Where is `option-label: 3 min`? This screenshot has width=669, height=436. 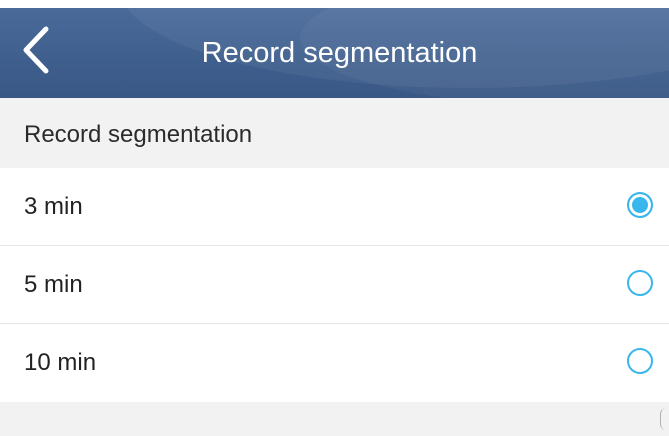
option-label: 3 min is located at coordinates (53, 206).